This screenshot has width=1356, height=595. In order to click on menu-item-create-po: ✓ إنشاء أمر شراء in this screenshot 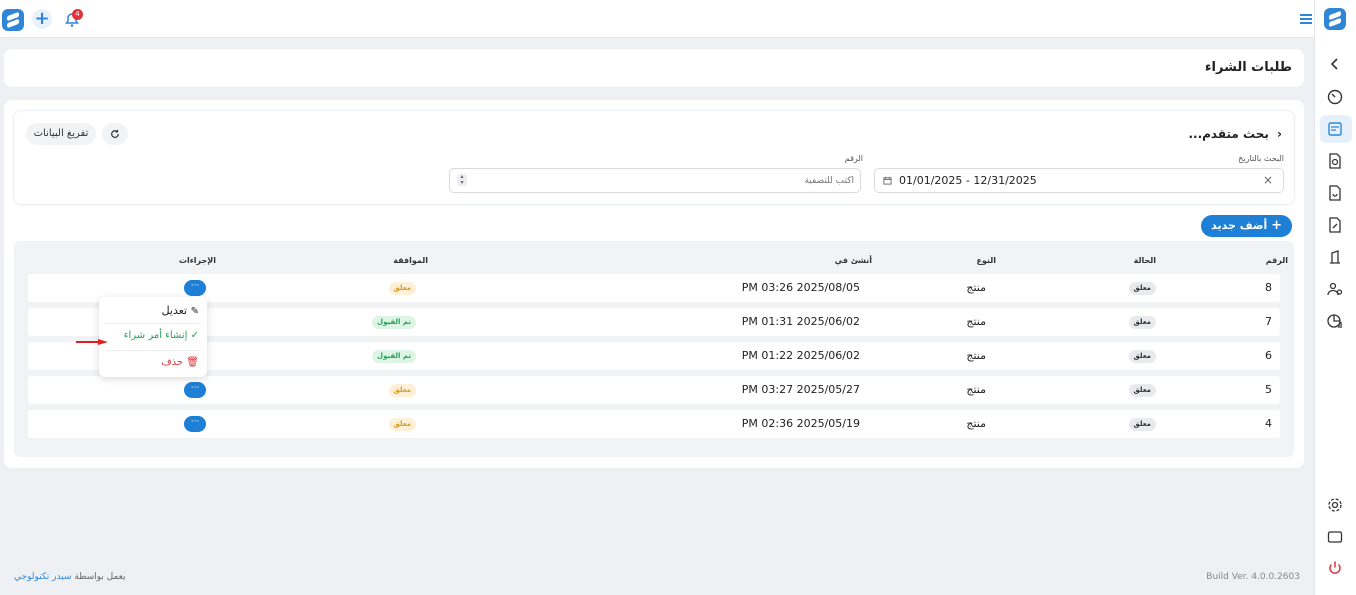, I will do `click(161, 335)`.